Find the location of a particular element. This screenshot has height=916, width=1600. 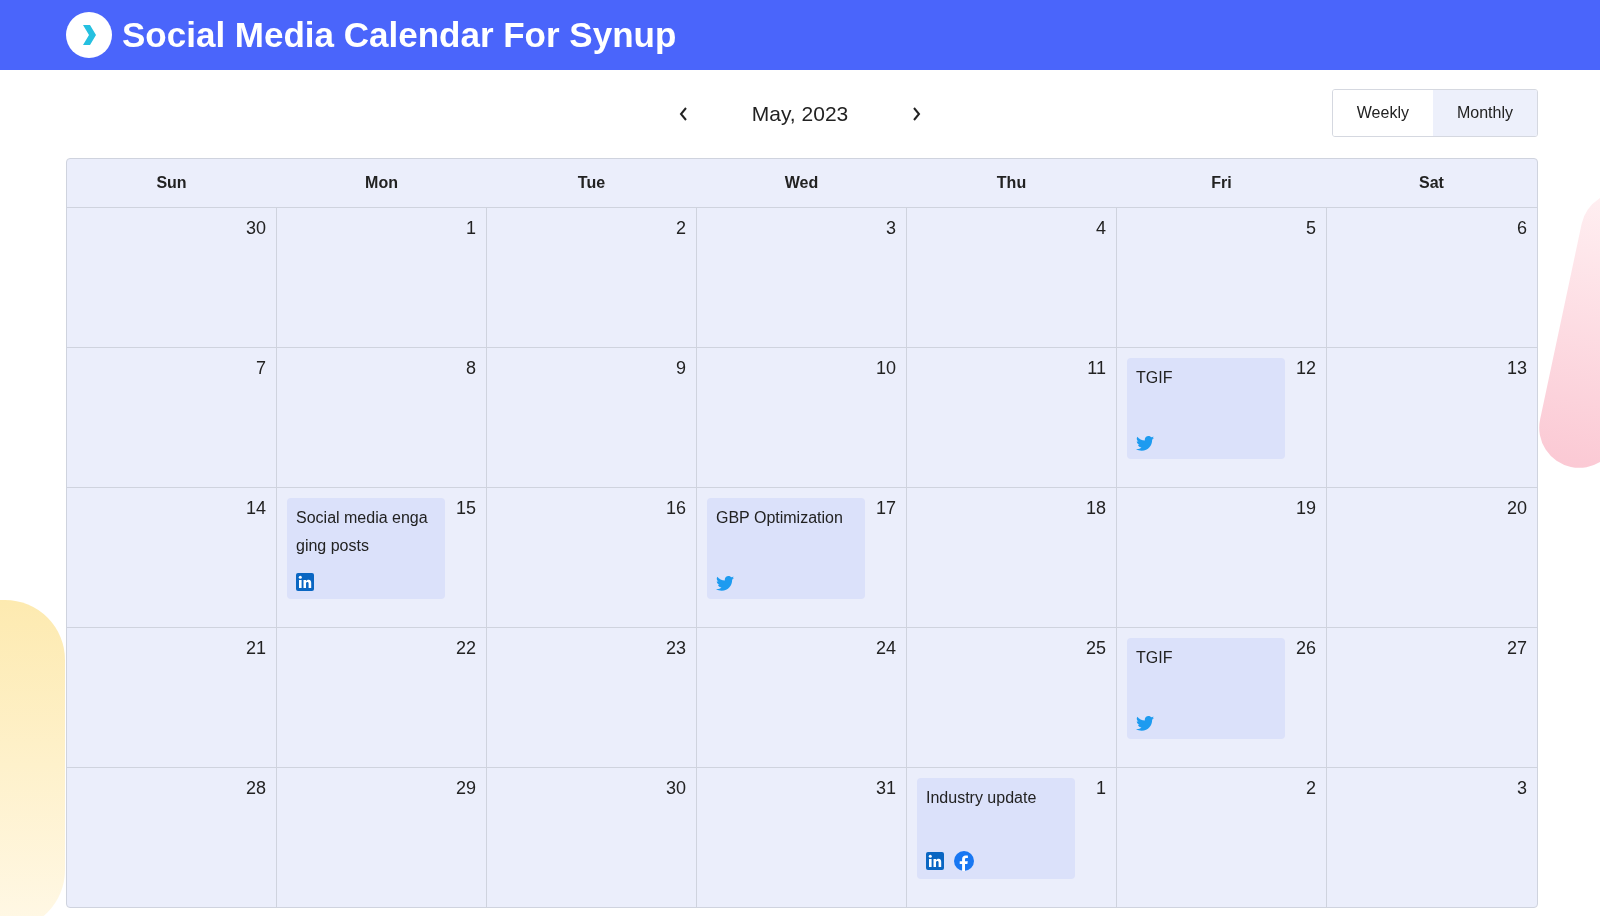

day-number: 5 is located at coordinates (1311, 229).